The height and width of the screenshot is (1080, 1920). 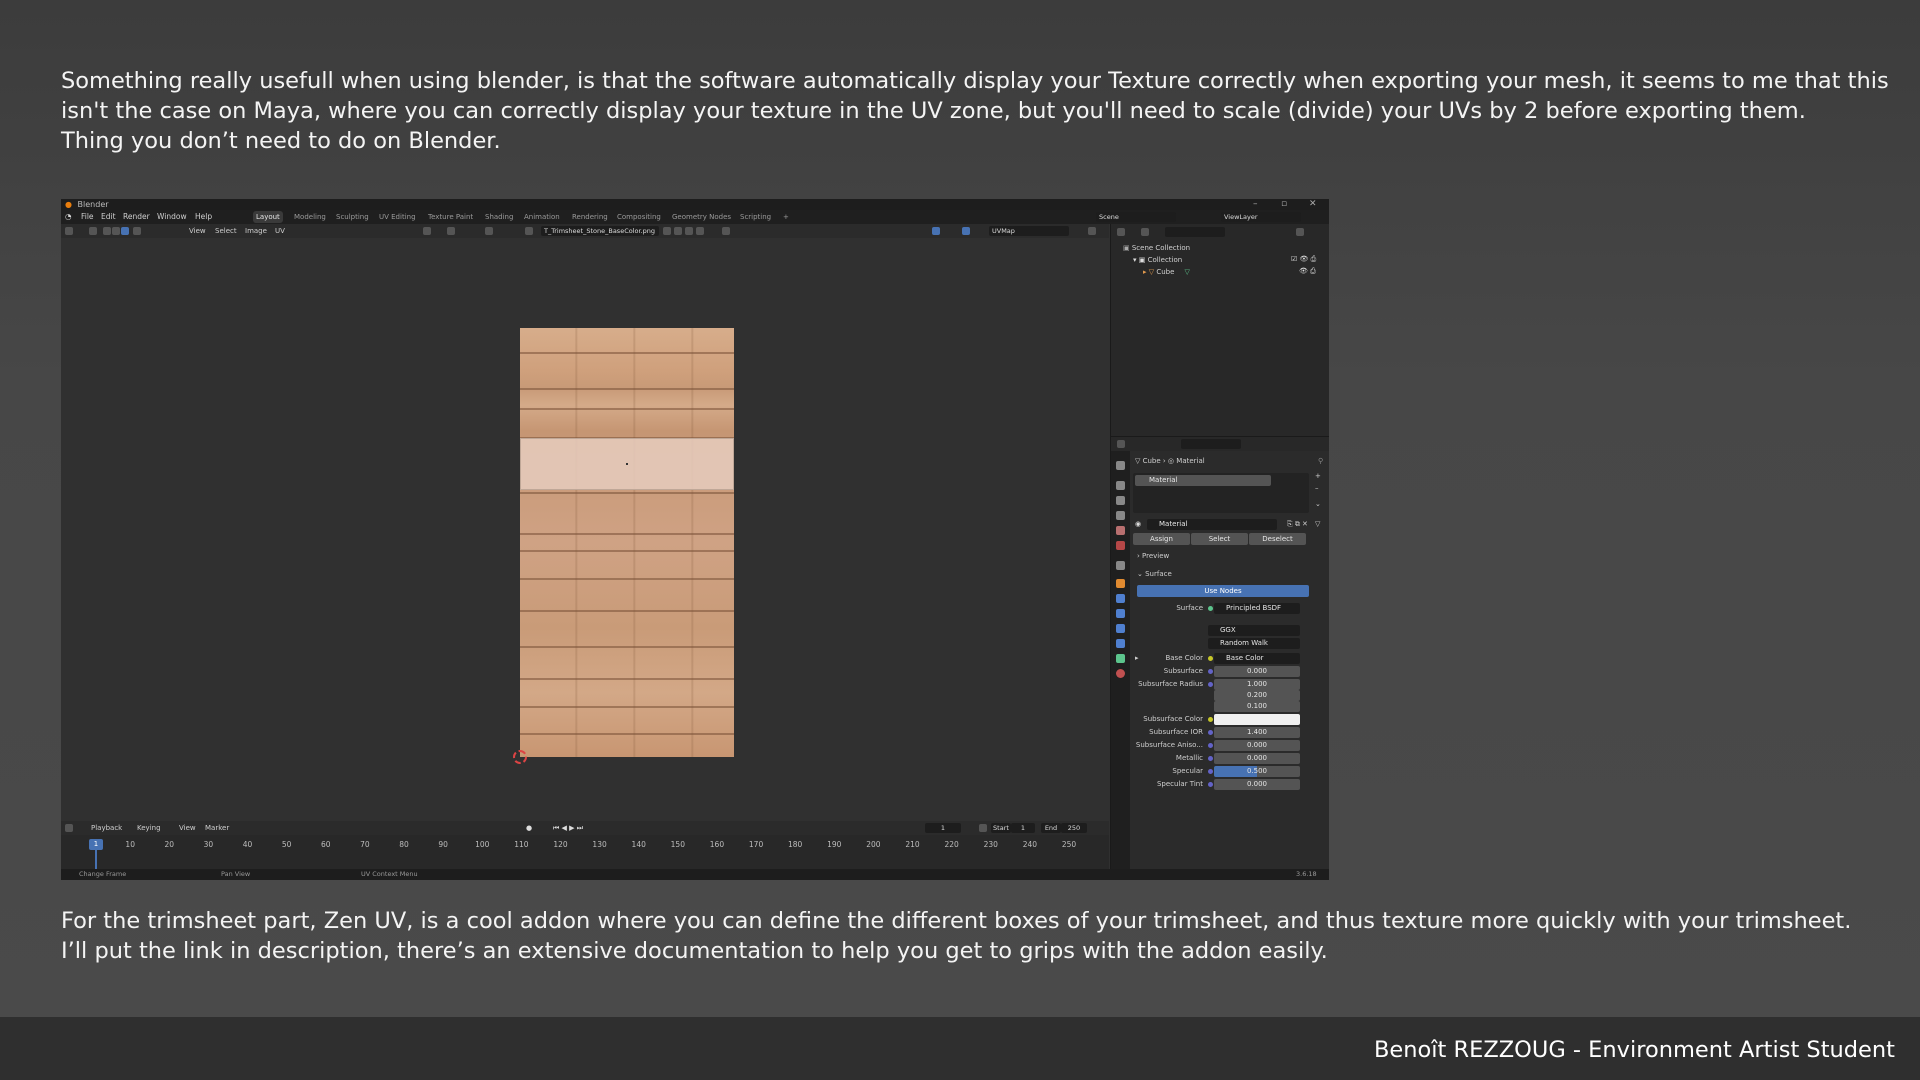 I want to click on properties-search-input, so click(x=1211, y=444).